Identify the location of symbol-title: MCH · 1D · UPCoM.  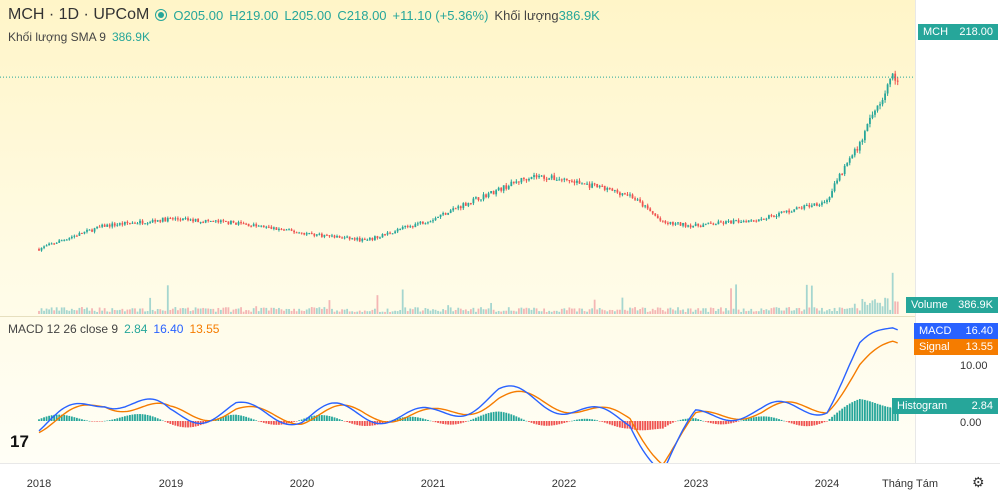
(78, 15).